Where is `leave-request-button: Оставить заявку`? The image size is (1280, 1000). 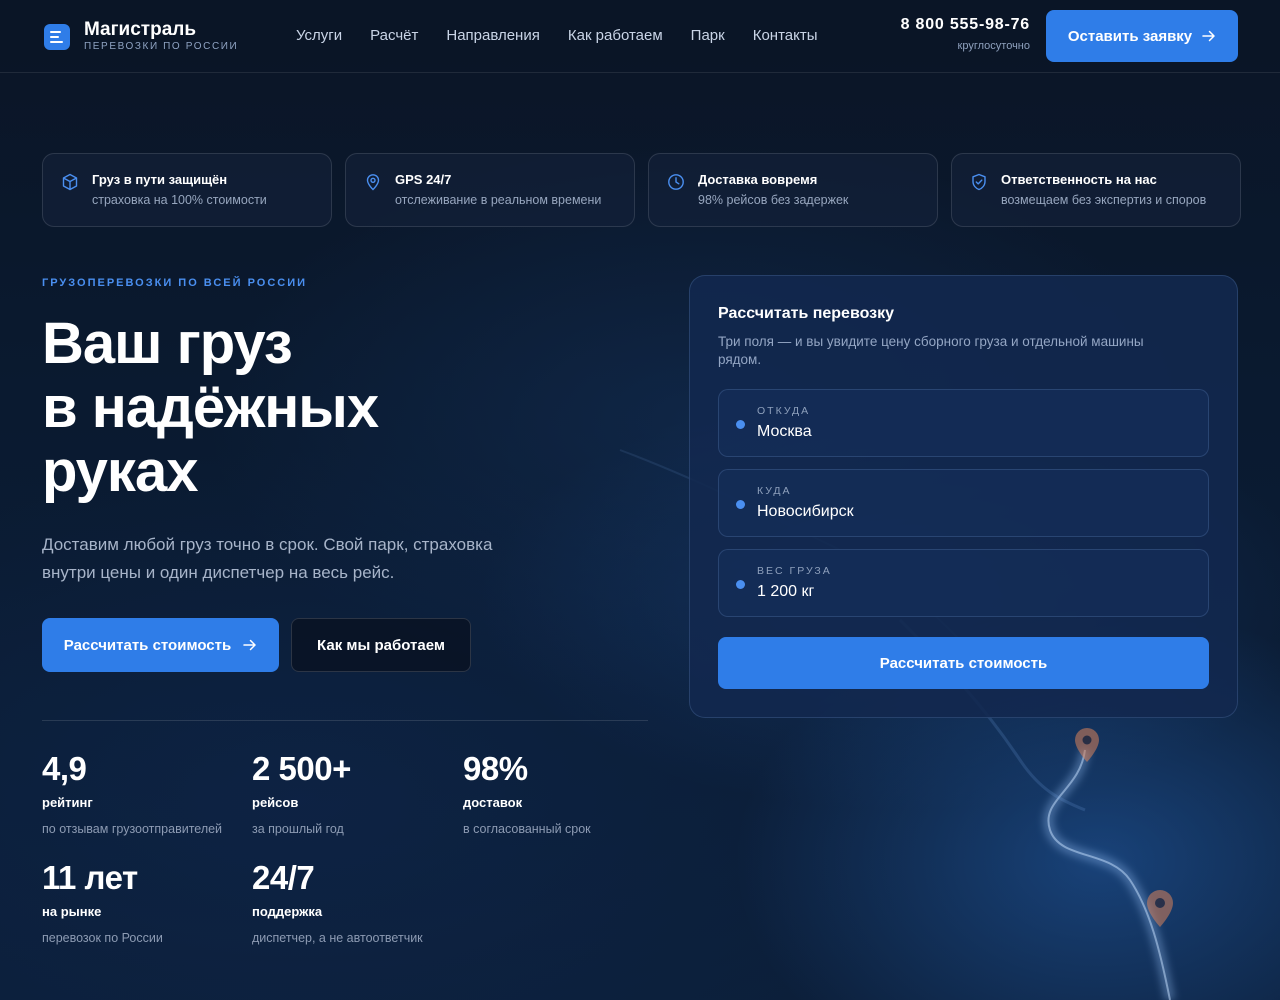 leave-request-button: Оставить заявку is located at coordinates (1142, 36).